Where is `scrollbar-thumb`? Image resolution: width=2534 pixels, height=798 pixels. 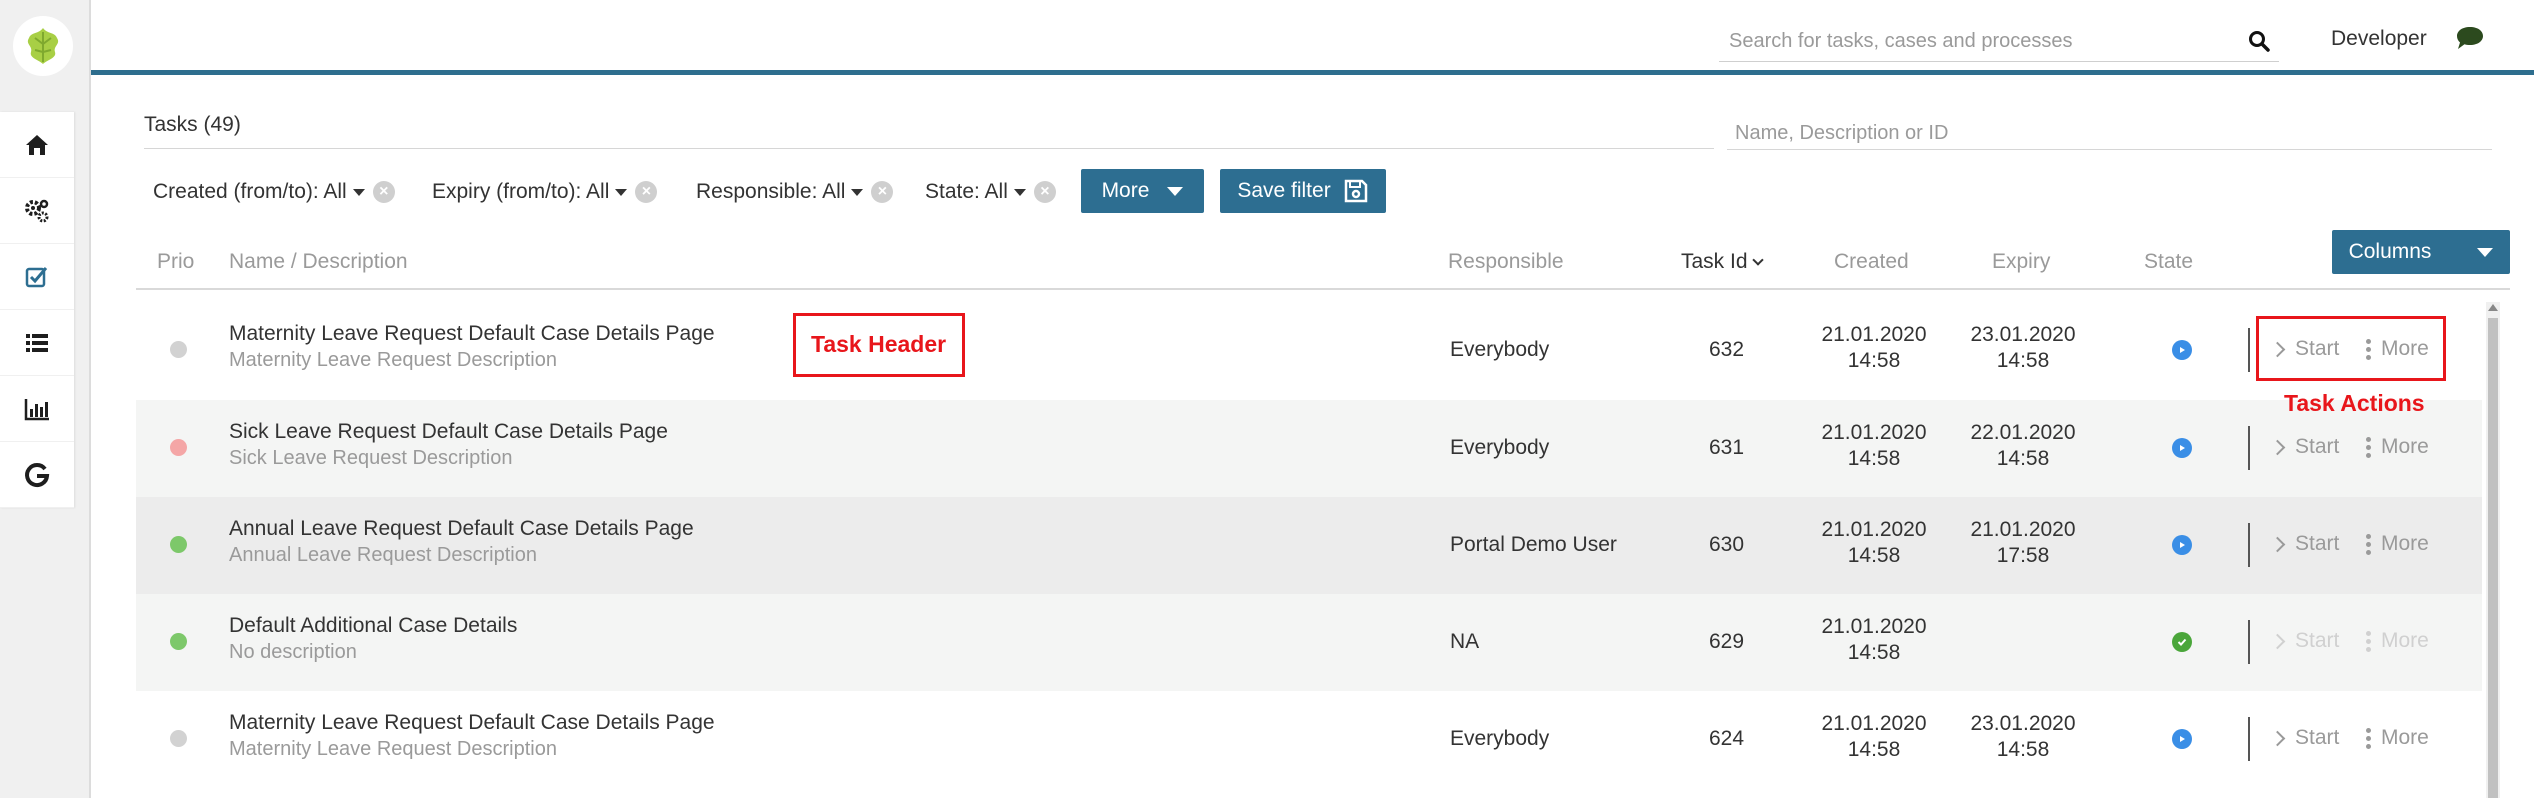 scrollbar-thumb is located at coordinates (2493, 558).